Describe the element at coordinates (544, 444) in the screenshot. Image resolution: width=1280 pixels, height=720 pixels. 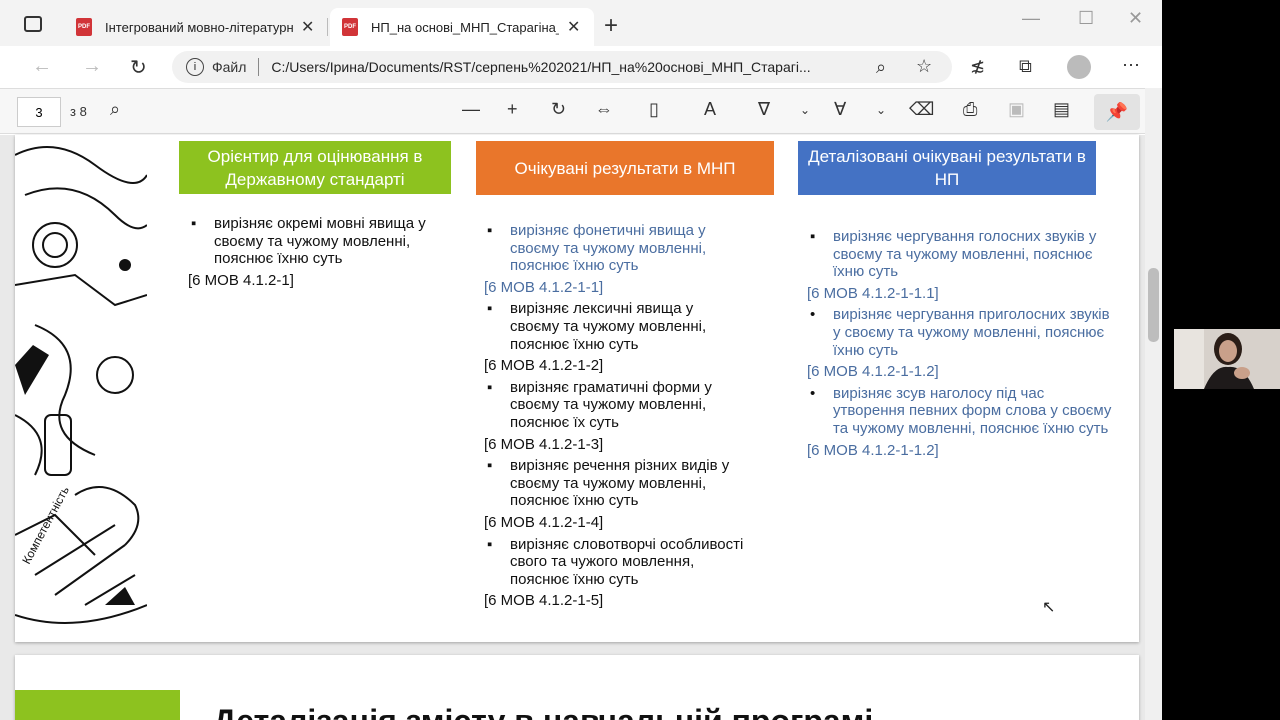
I see `code-label: [6 МОВ 4.1.2-1-3]` at that location.